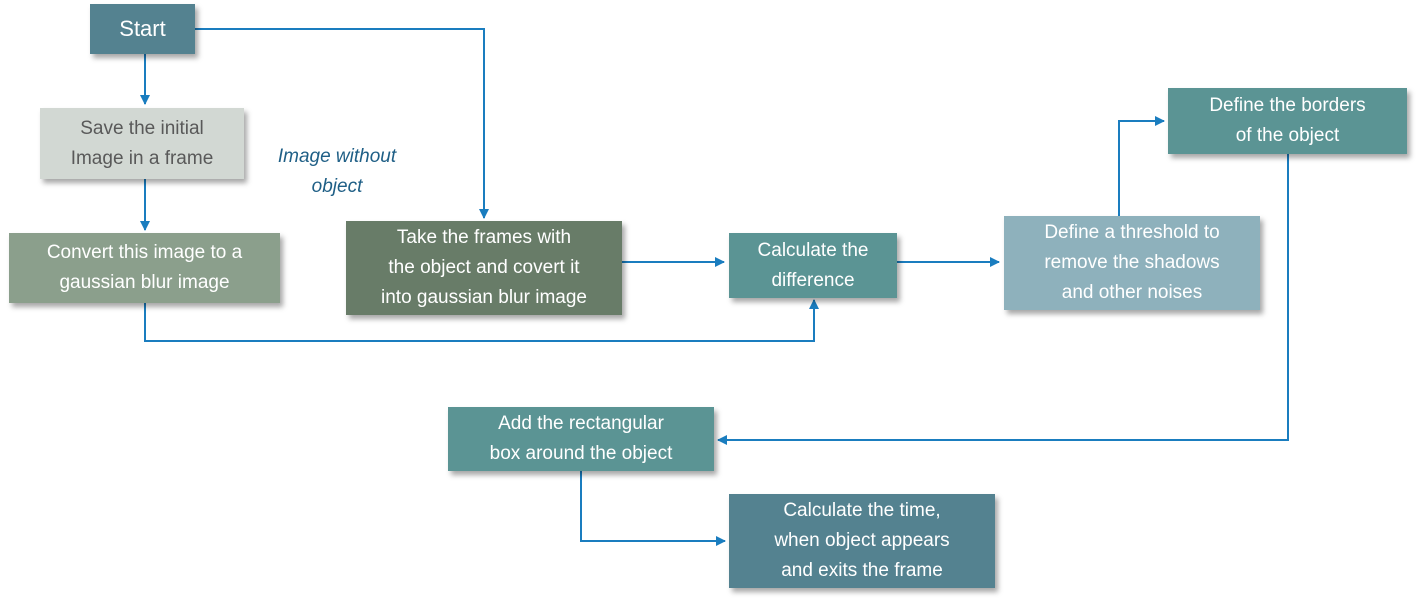  I want to click on node-start: Start, so click(142, 29).